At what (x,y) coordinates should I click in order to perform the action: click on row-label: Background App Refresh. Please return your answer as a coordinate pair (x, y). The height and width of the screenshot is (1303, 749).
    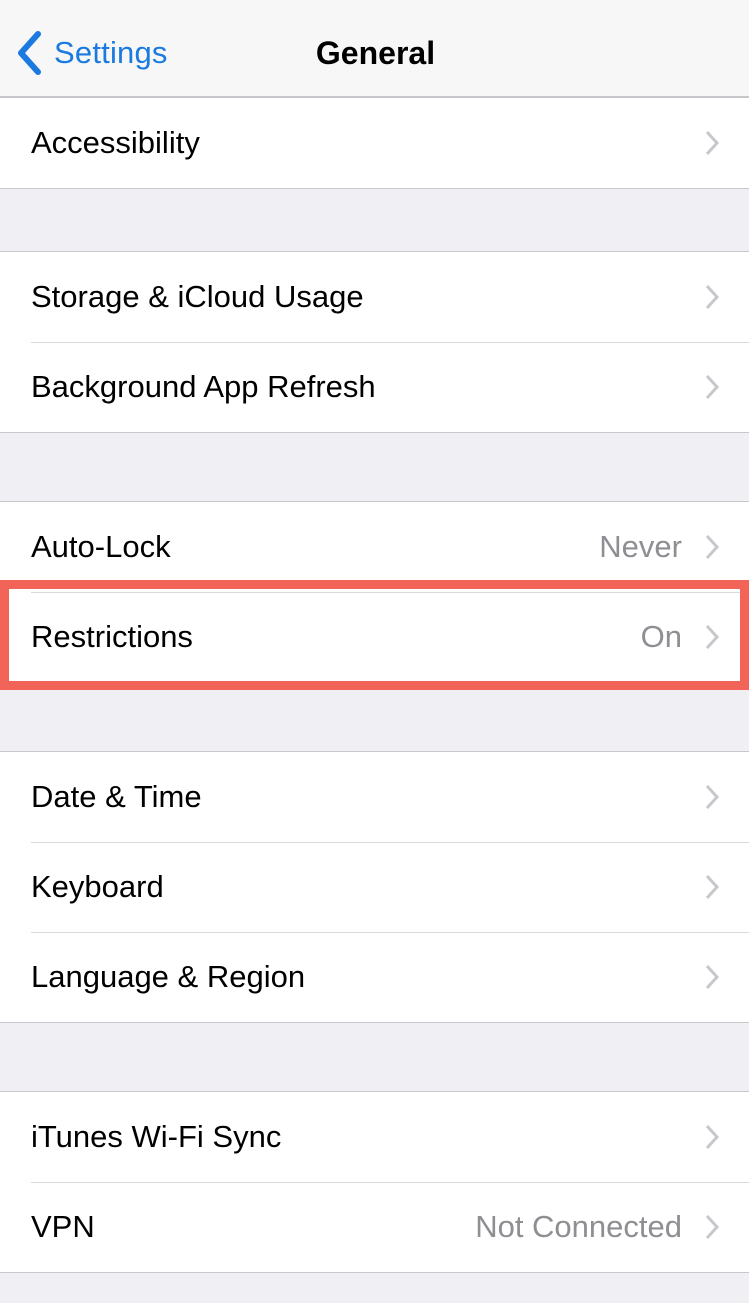
    Looking at the image, I should click on (203, 386).